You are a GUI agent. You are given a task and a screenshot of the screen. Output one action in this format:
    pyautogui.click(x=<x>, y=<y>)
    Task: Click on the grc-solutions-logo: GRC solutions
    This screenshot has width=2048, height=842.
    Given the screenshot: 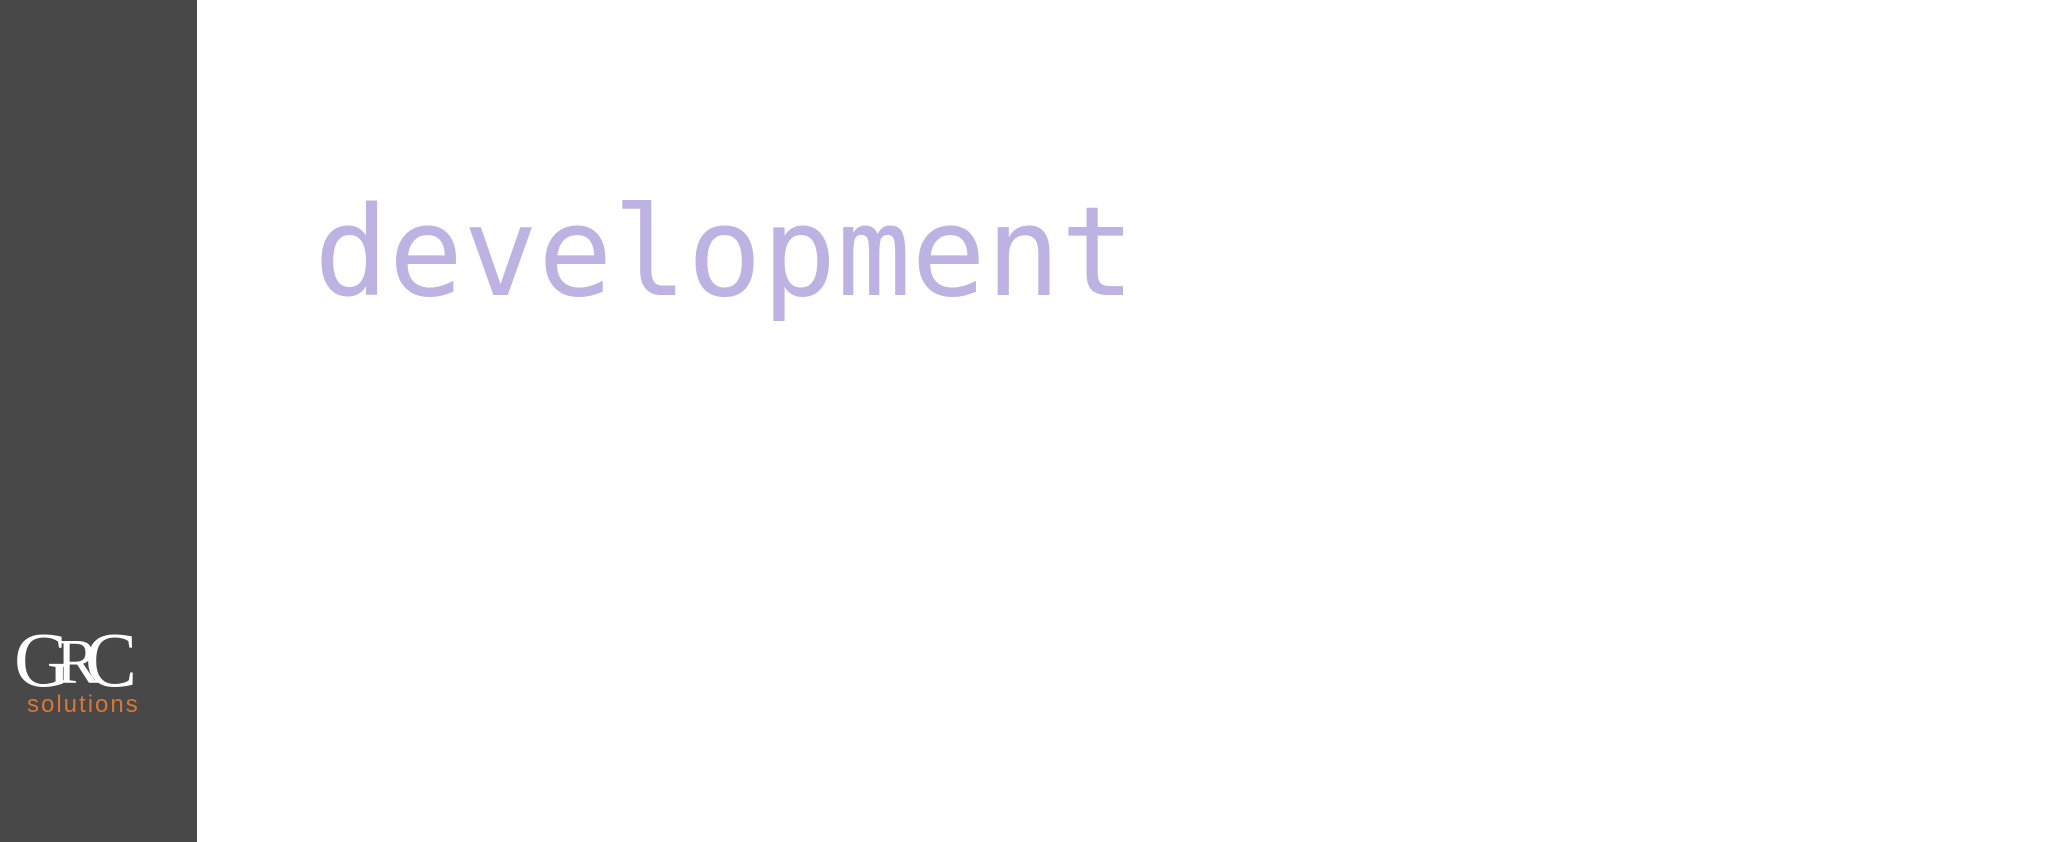 What is the action you would take?
    pyautogui.click(x=89, y=668)
    